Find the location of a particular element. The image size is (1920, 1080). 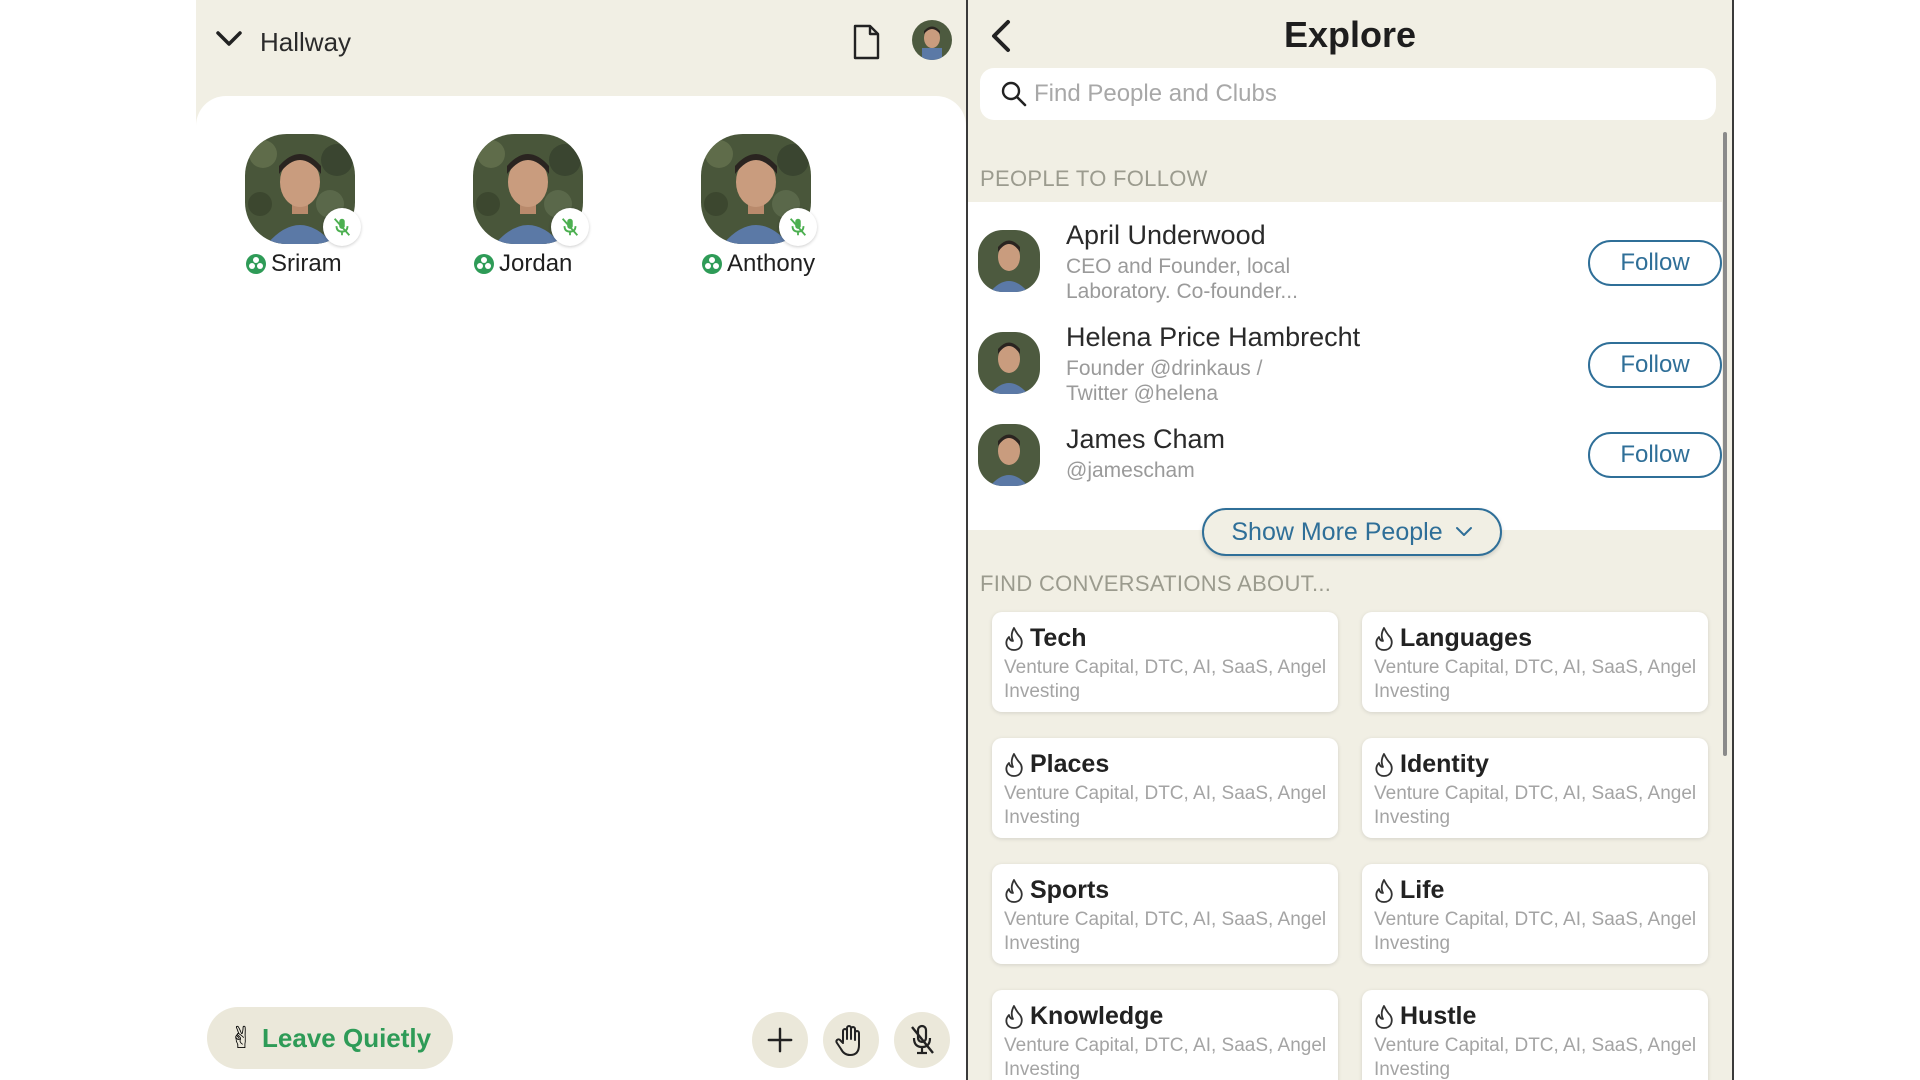

document-icon is located at coordinates (866, 42).